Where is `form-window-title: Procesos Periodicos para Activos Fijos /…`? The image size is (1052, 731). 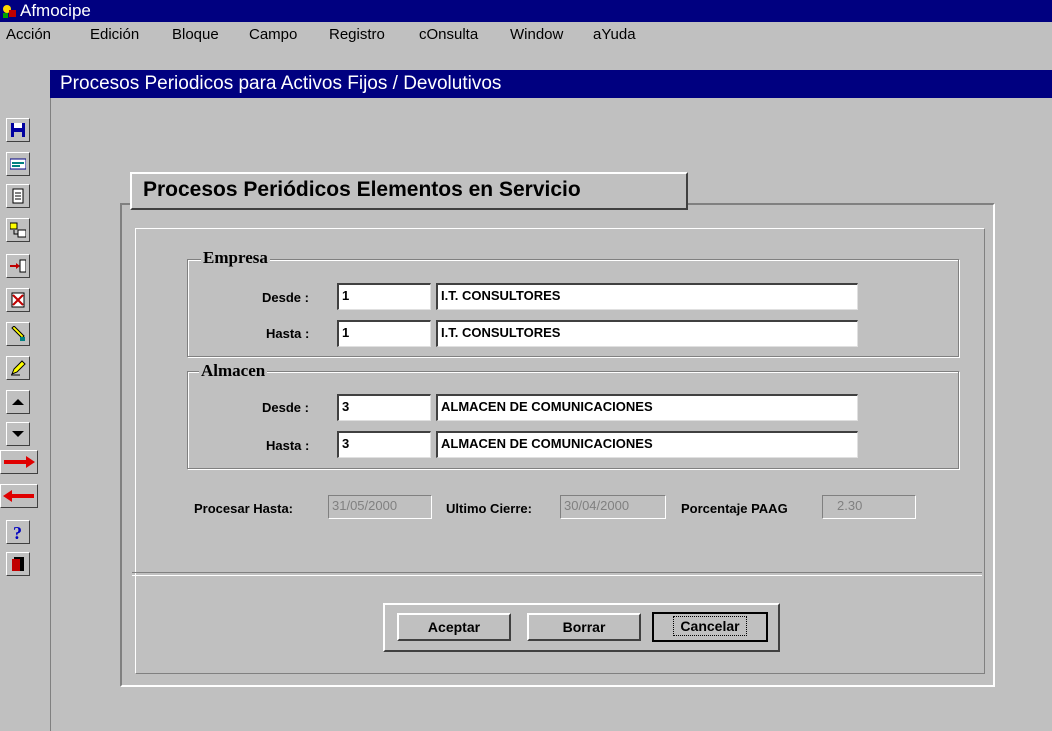
form-window-title: Procesos Periodicos para Activos Fijos /… is located at coordinates (551, 84).